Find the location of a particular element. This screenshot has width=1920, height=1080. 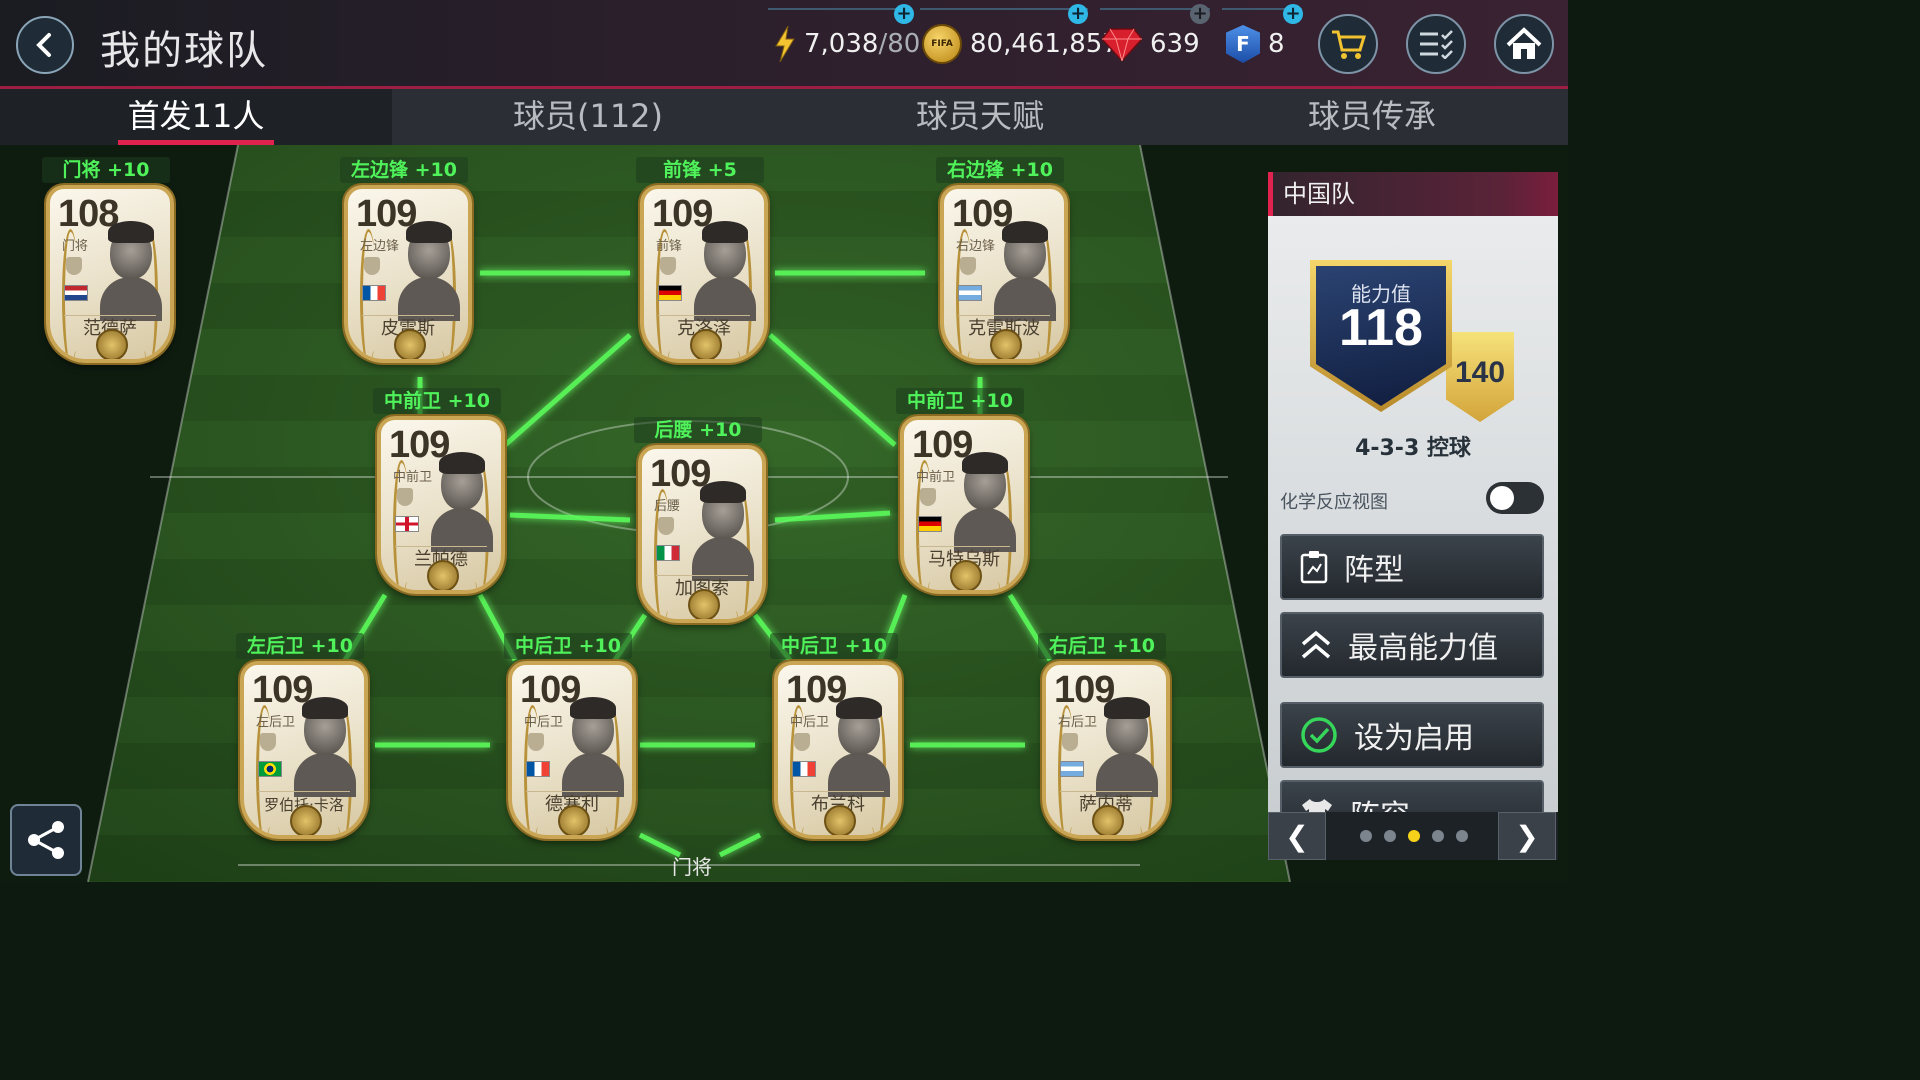

player-card-cdm: 后腰 +10 109 后腰 加图索 is located at coordinates (698, 522).